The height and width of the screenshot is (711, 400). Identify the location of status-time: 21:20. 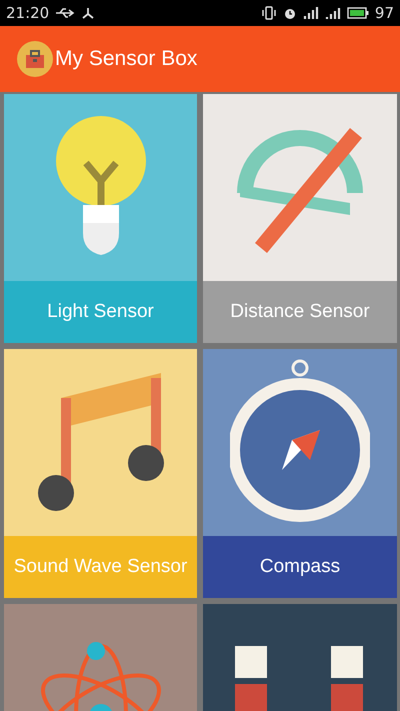
(28, 13).